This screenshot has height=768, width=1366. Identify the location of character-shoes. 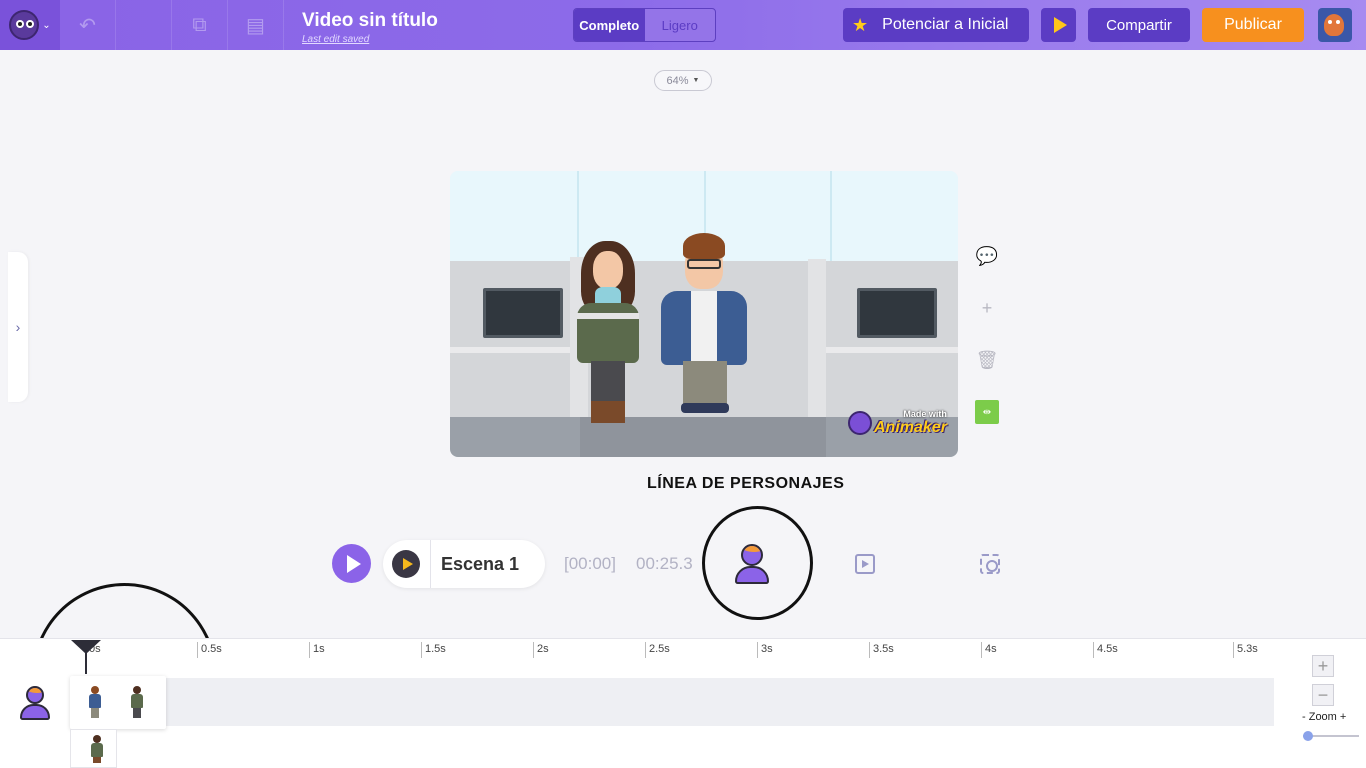
(705, 408).